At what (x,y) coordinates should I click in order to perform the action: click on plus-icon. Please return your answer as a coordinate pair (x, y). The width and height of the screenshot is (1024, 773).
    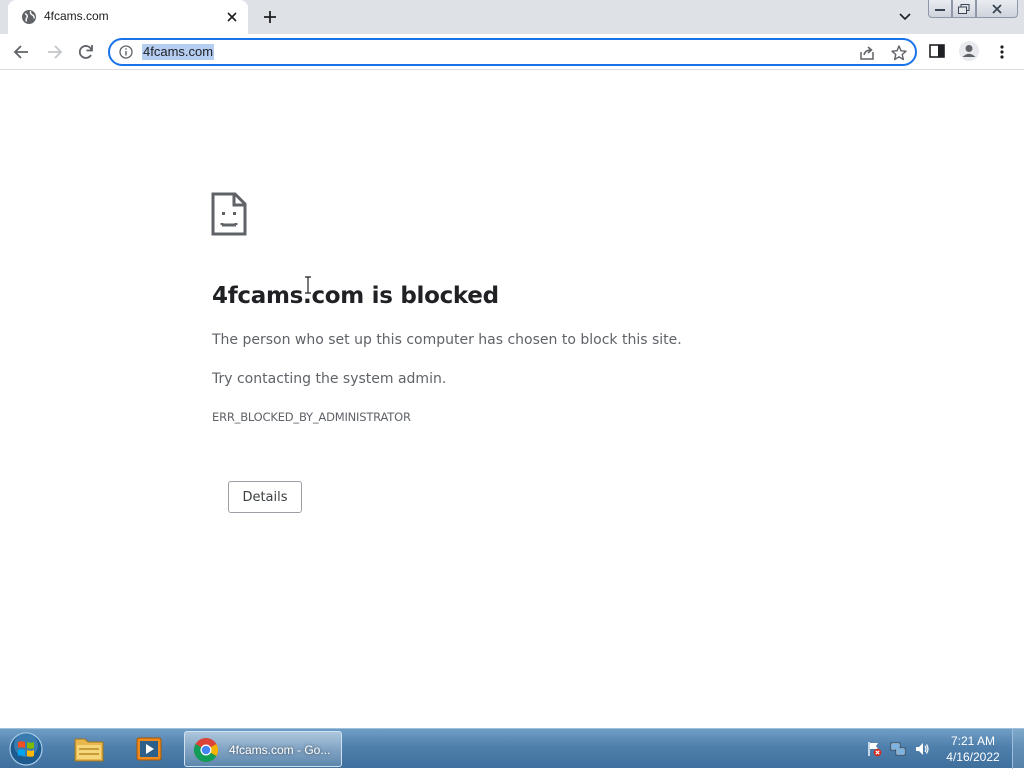
    Looking at the image, I should click on (270, 17).